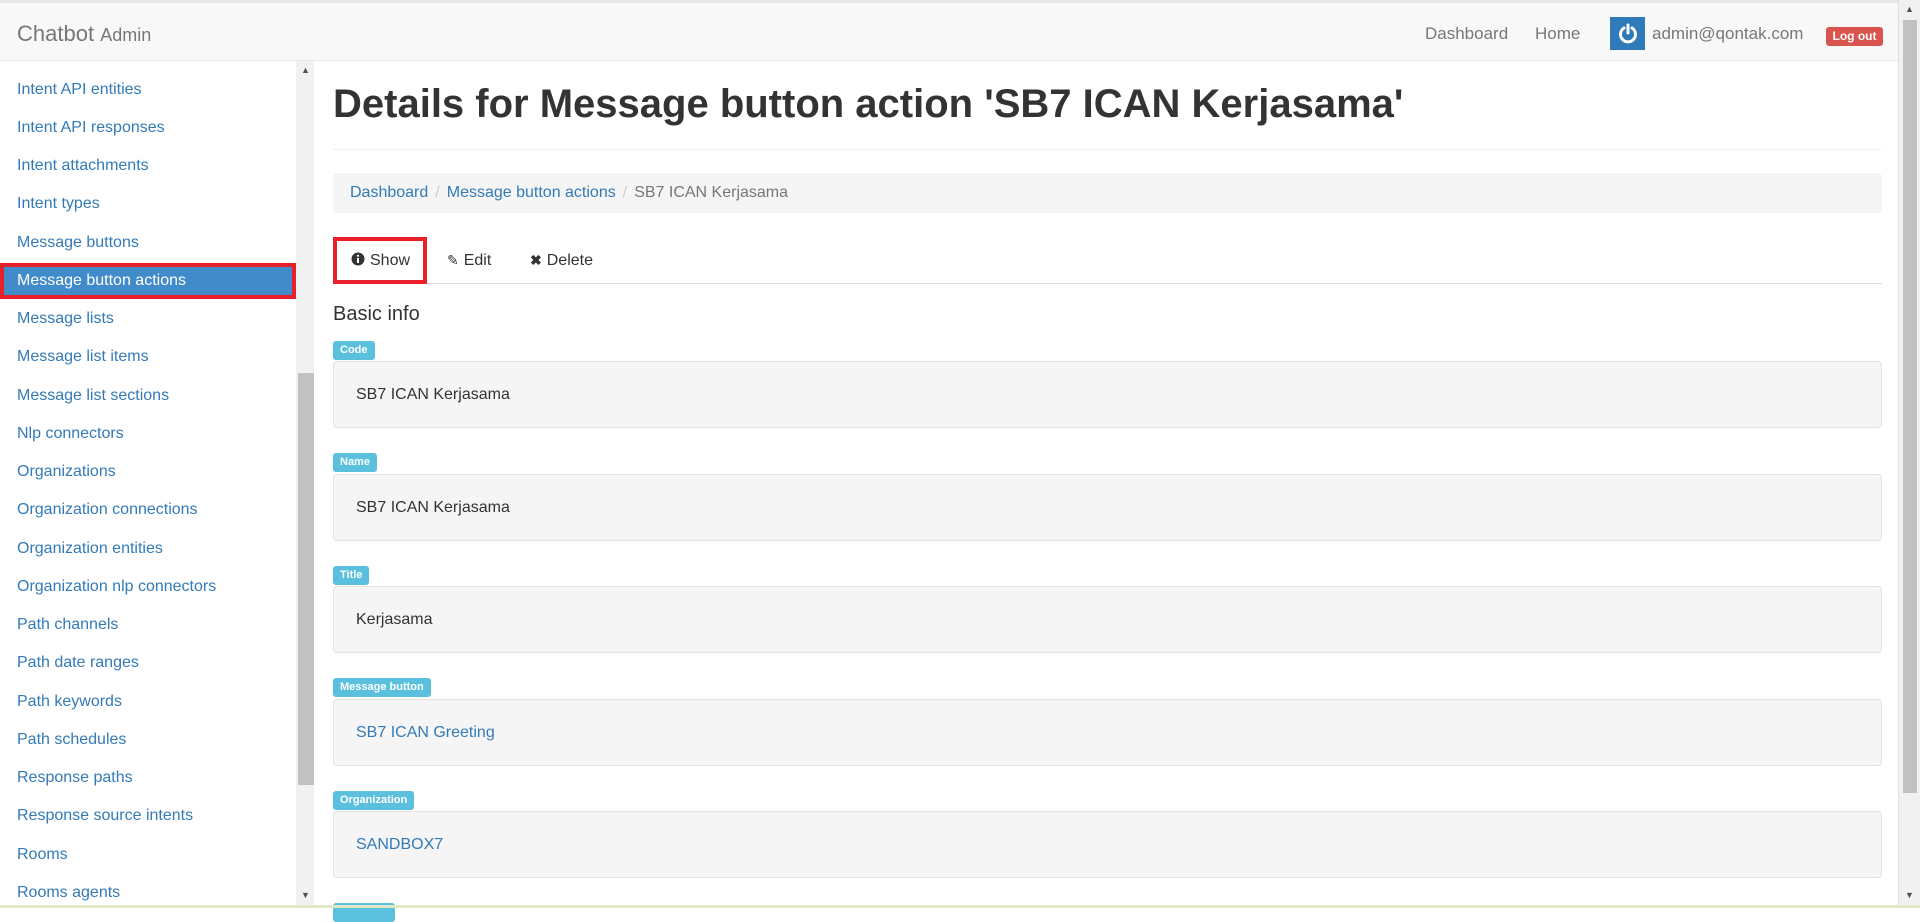 The width and height of the screenshot is (1920, 922). What do you see at coordinates (1909, 895) in the screenshot?
I see `scroll-down-arrow-icon: ▼` at bounding box center [1909, 895].